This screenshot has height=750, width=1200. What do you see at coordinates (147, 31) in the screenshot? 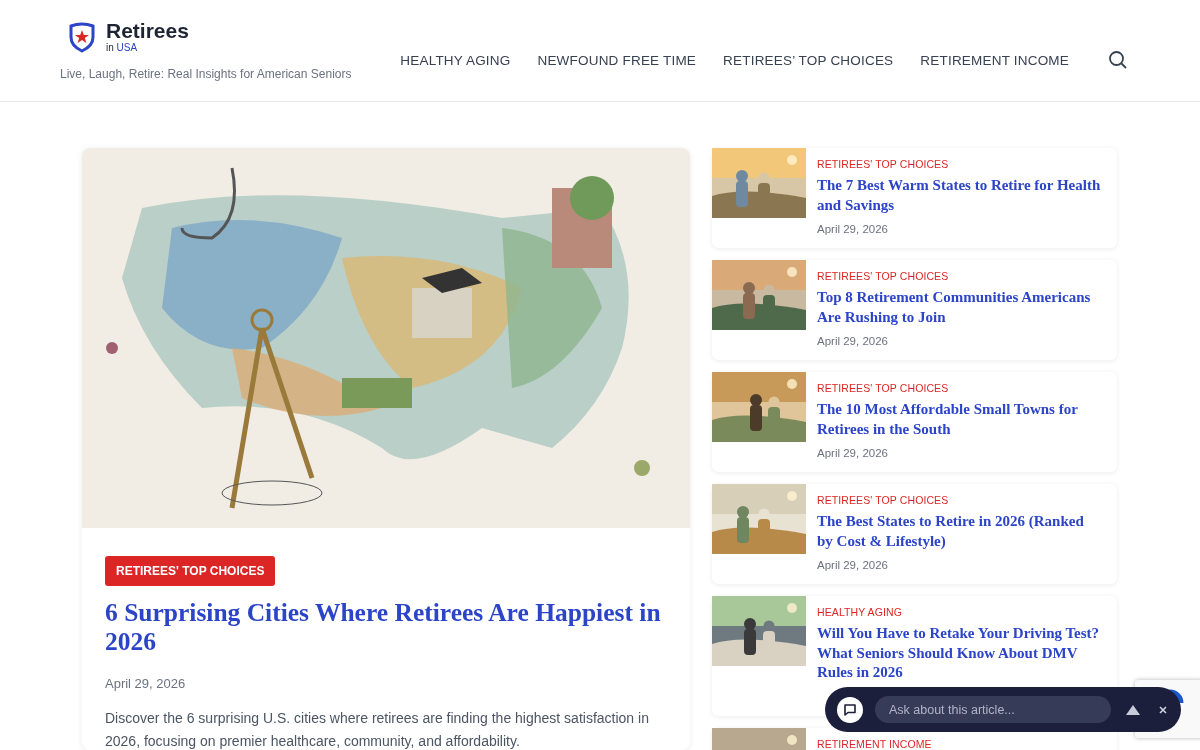
I see `logo-title: Retirees` at bounding box center [147, 31].